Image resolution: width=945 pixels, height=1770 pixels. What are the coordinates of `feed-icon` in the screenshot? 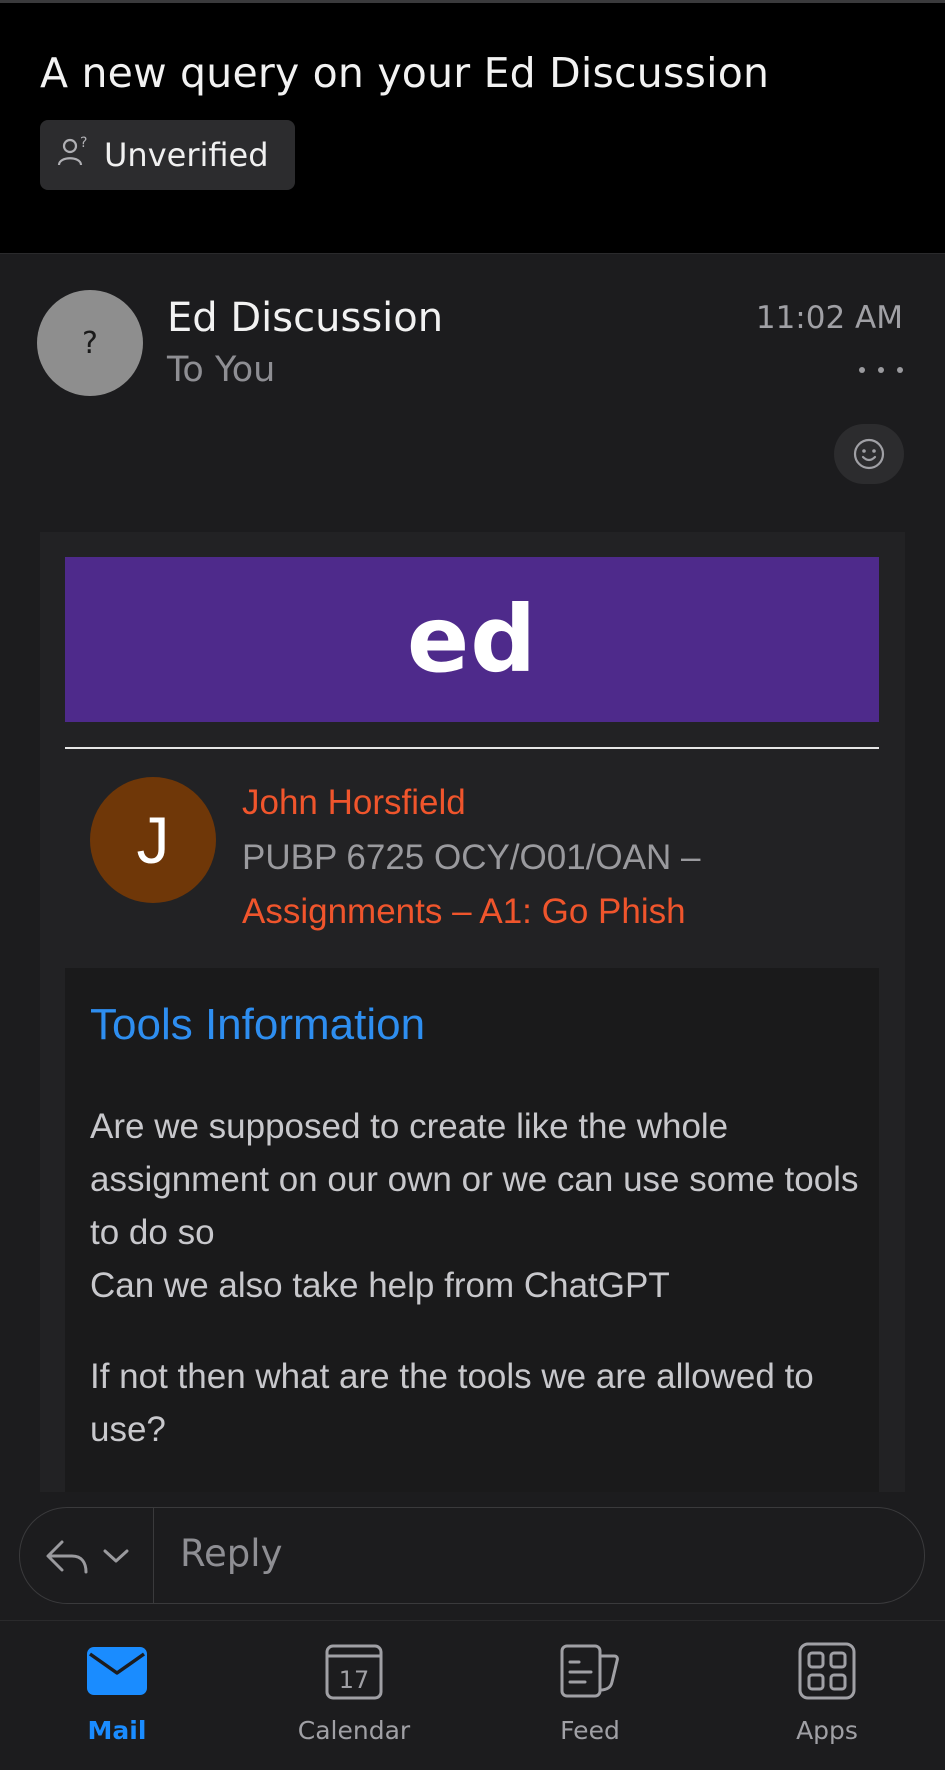 It's located at (589, 1671).